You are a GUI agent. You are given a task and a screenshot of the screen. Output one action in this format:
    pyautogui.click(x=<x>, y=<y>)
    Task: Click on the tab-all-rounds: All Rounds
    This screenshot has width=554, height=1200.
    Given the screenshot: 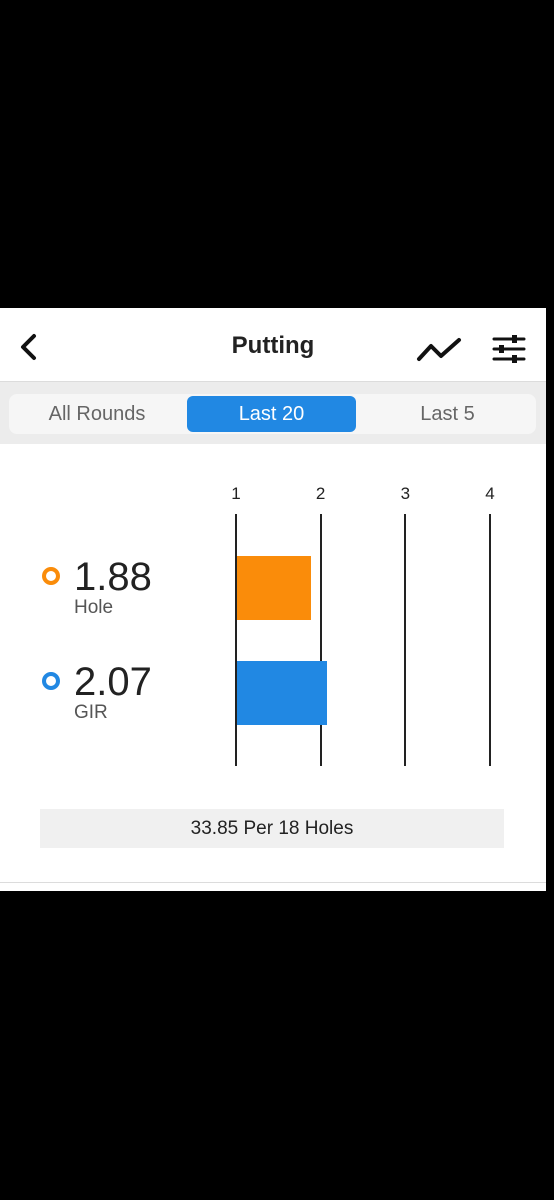 What is the action you would take?
    pyautogui.click(x=97, y=414)
    